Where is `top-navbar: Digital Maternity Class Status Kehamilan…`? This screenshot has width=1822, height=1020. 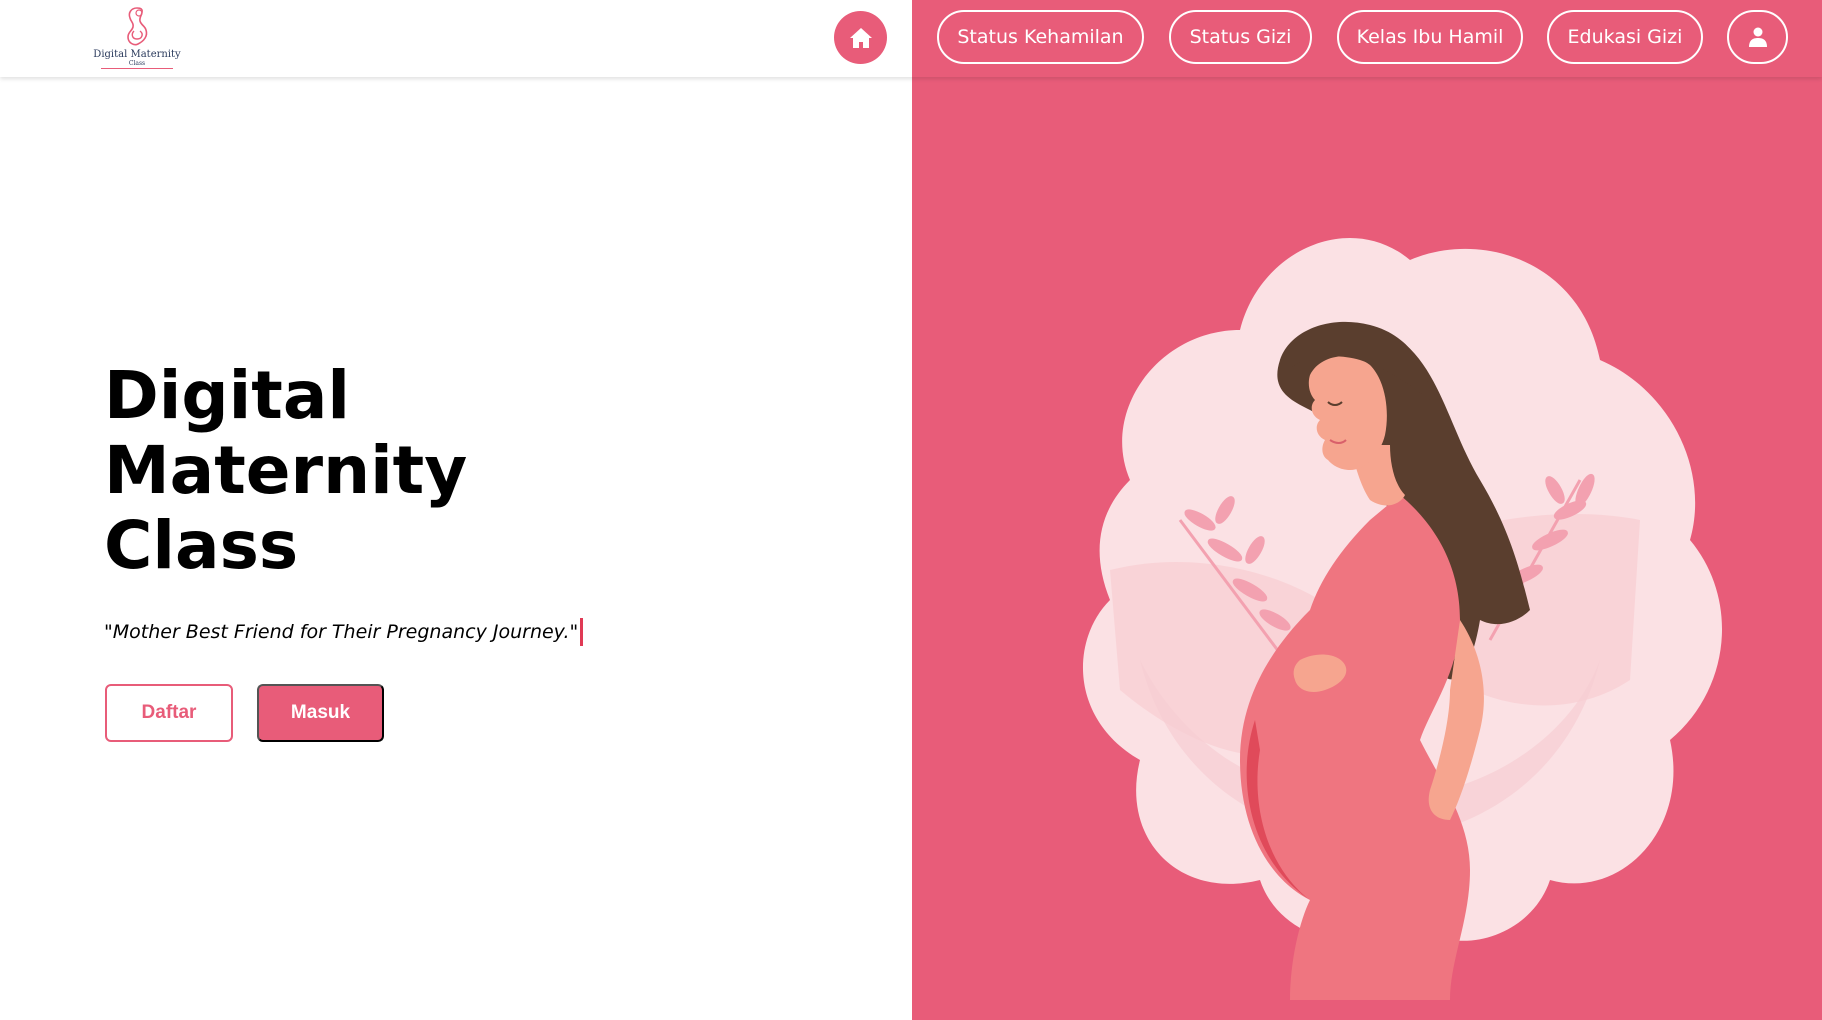 top-navbar: Digital Maternity Class Status Kehamilan… is located at coordinates (911, 38).